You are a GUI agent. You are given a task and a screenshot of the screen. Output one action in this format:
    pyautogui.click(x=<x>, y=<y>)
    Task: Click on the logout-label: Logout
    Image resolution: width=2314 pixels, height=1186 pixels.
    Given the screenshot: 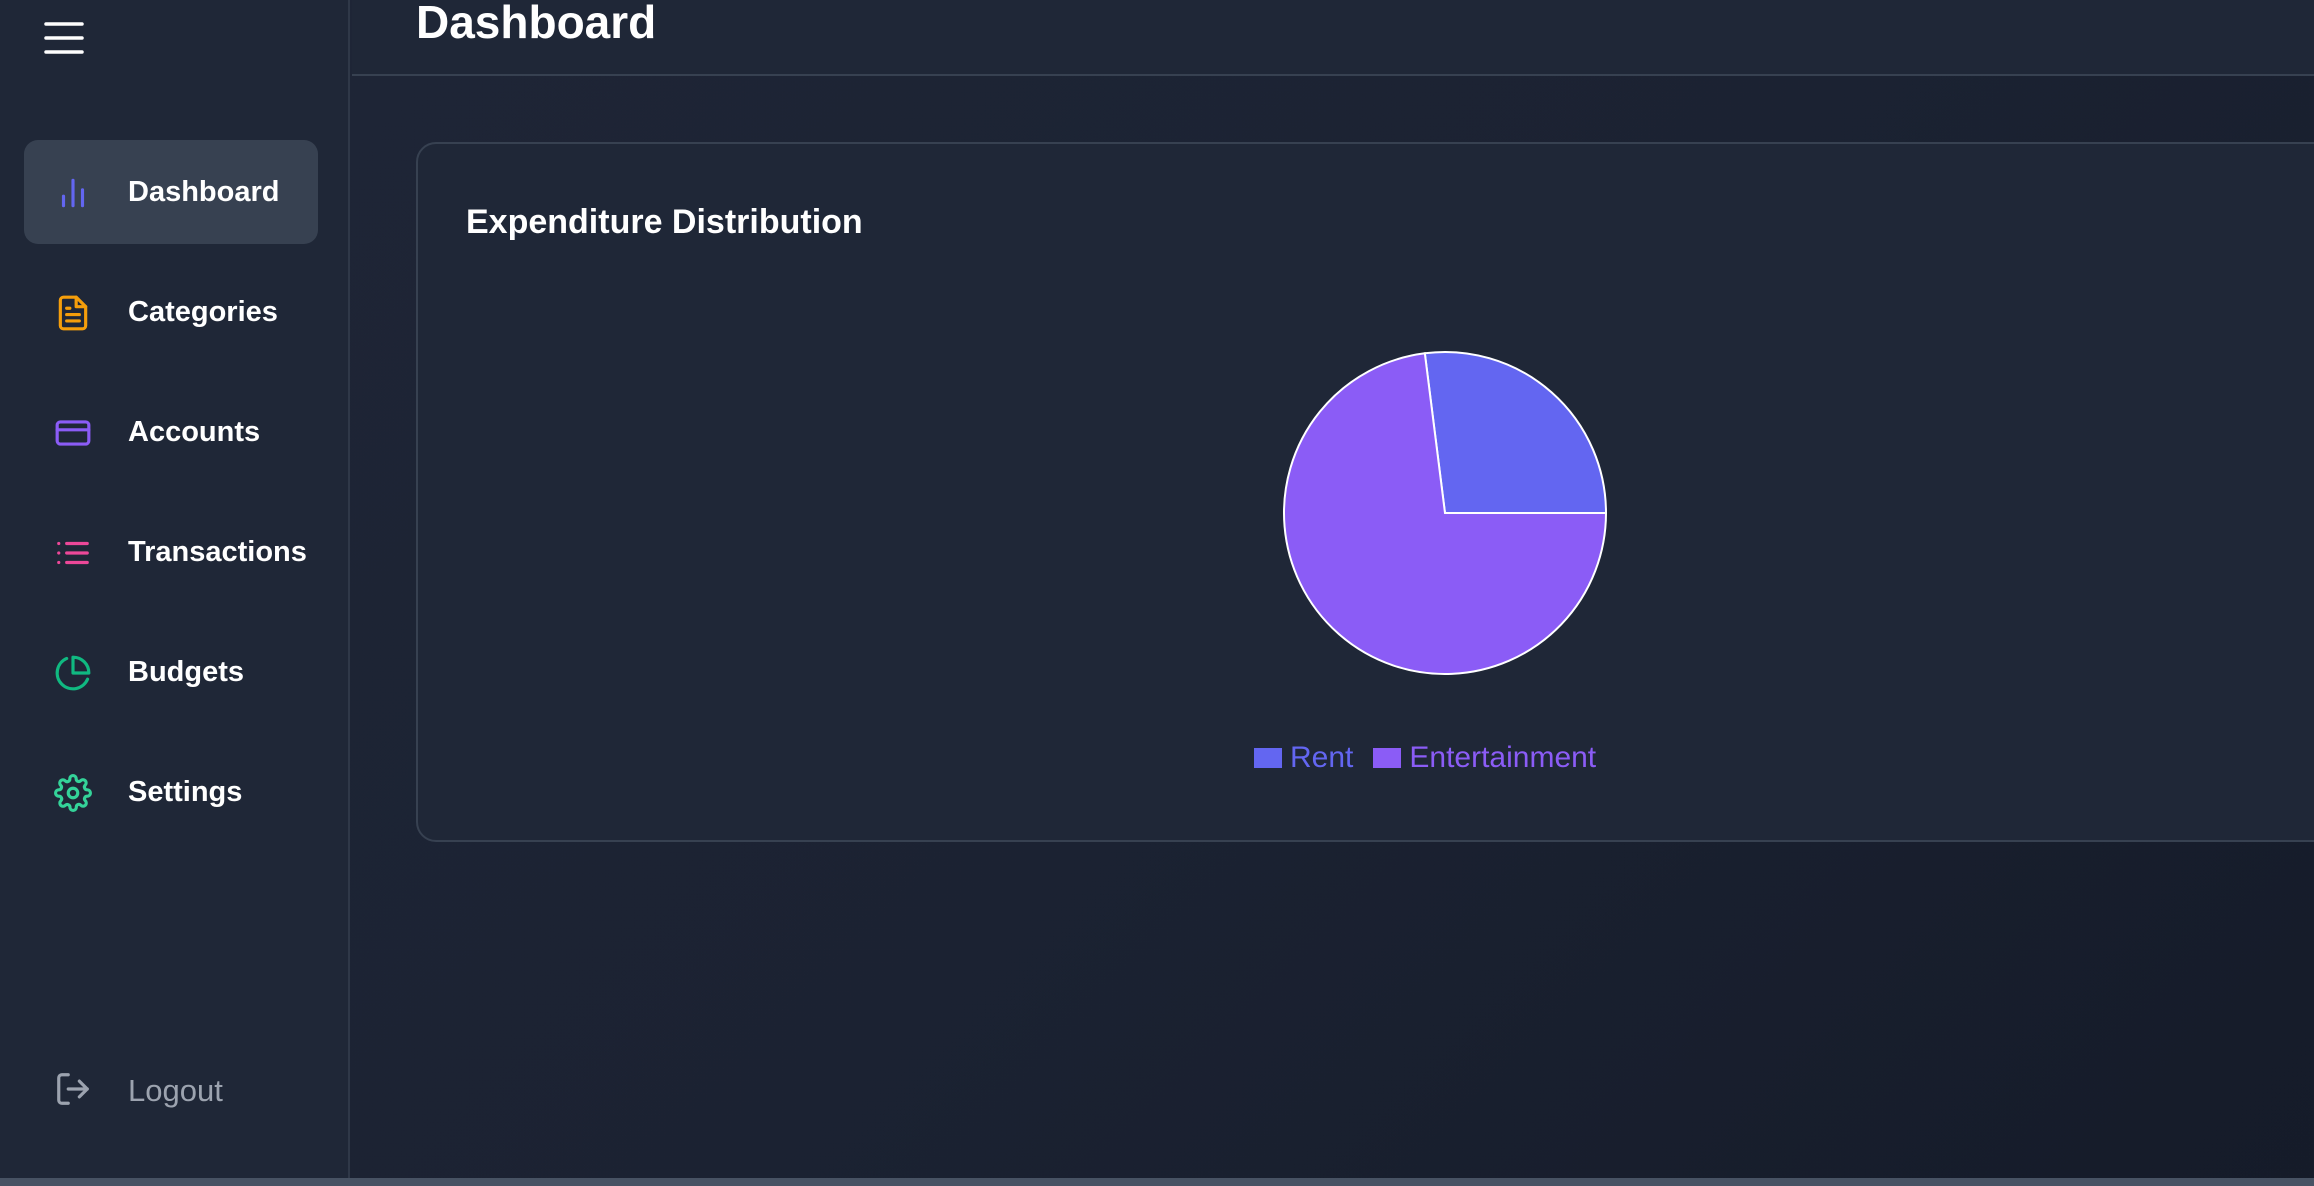 What is the action you would take?
    pyautogui.click(x=175, y=1090)
    